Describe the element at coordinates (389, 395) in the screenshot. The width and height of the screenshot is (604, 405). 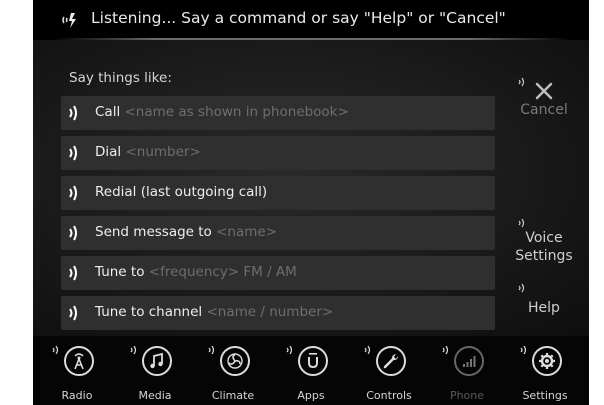
I see `dock-label: Controls` at that location.